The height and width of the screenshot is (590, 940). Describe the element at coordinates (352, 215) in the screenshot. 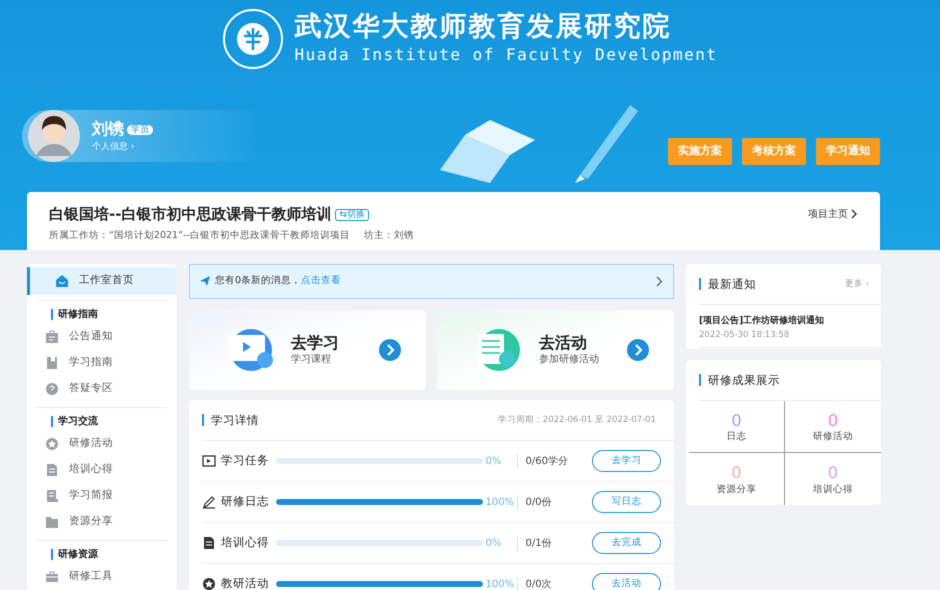

I see `switch-tag: ⇆切换` at that location.